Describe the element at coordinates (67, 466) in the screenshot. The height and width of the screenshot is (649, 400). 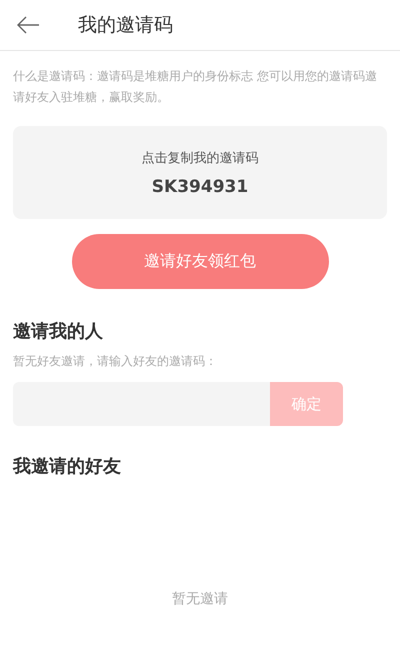
I see `section-heading: 我邀请的好友` at that location.